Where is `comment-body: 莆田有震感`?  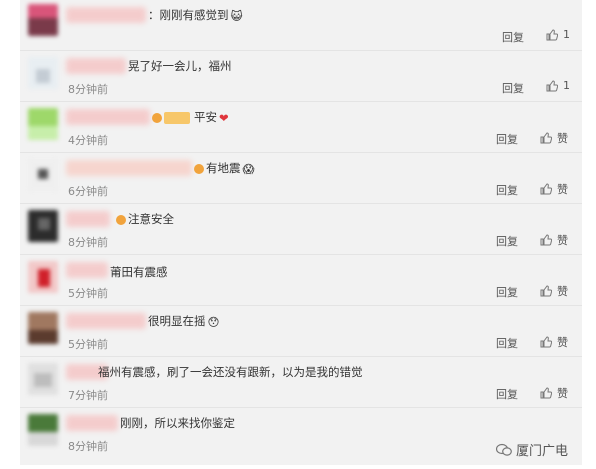
comment-body: 莆田有震感 is located at coordinates (139, 272).